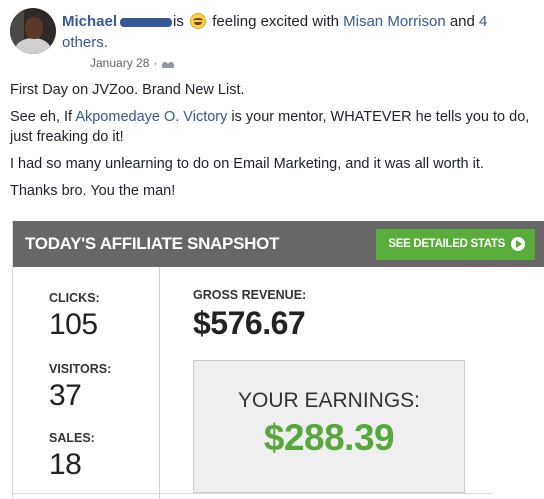 This screenshot has width=544, height=499. Describe the element at coordinates (93, 191) in the screenshot. I see `post-paragraph: Thanks bro. You the man!` at that location.